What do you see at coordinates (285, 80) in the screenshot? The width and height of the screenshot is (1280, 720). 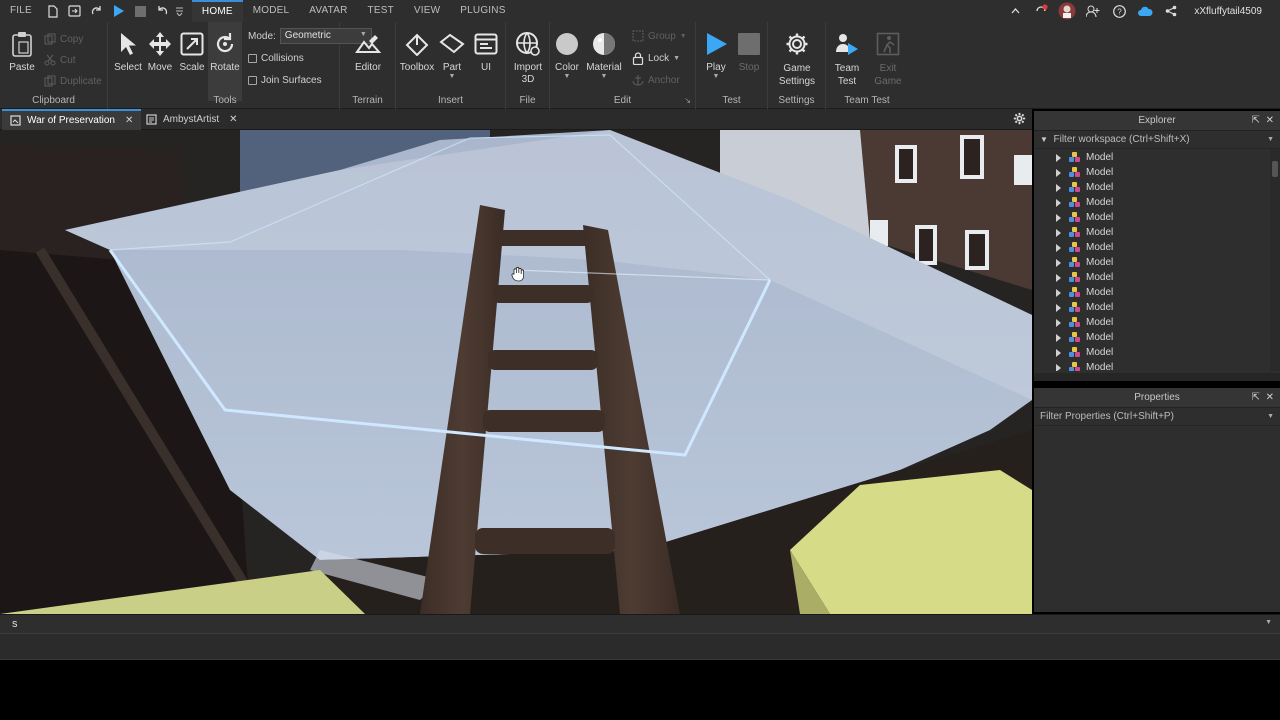 I see `join-surfaces-toggle: Join Surfaces` at bounding box center [285, 80].